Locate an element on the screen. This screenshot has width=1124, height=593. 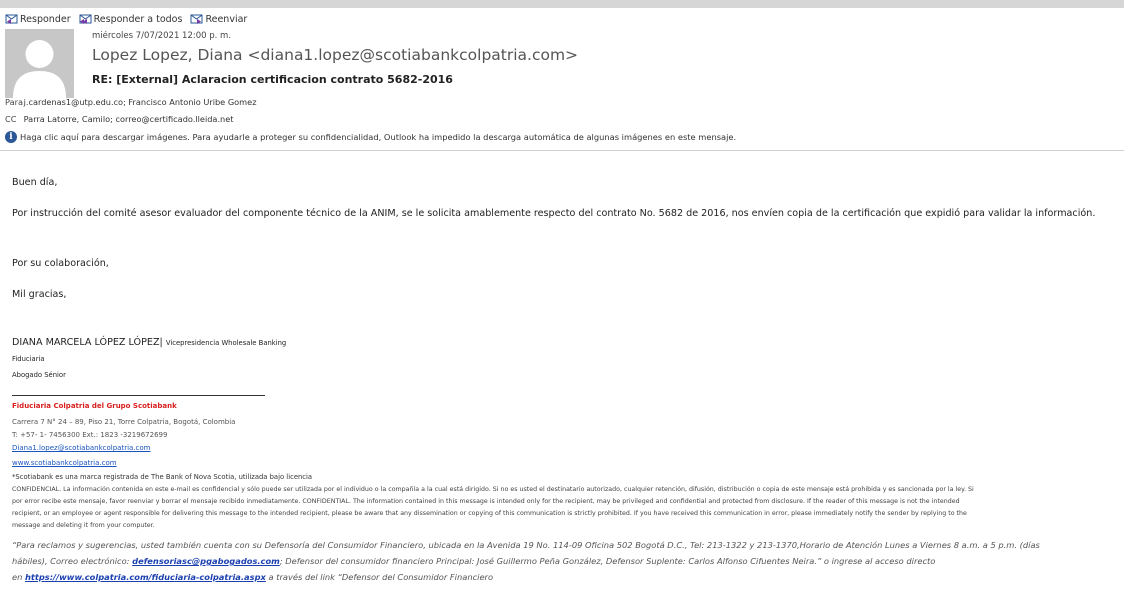
header-divider is located at coordinates (562, 150).